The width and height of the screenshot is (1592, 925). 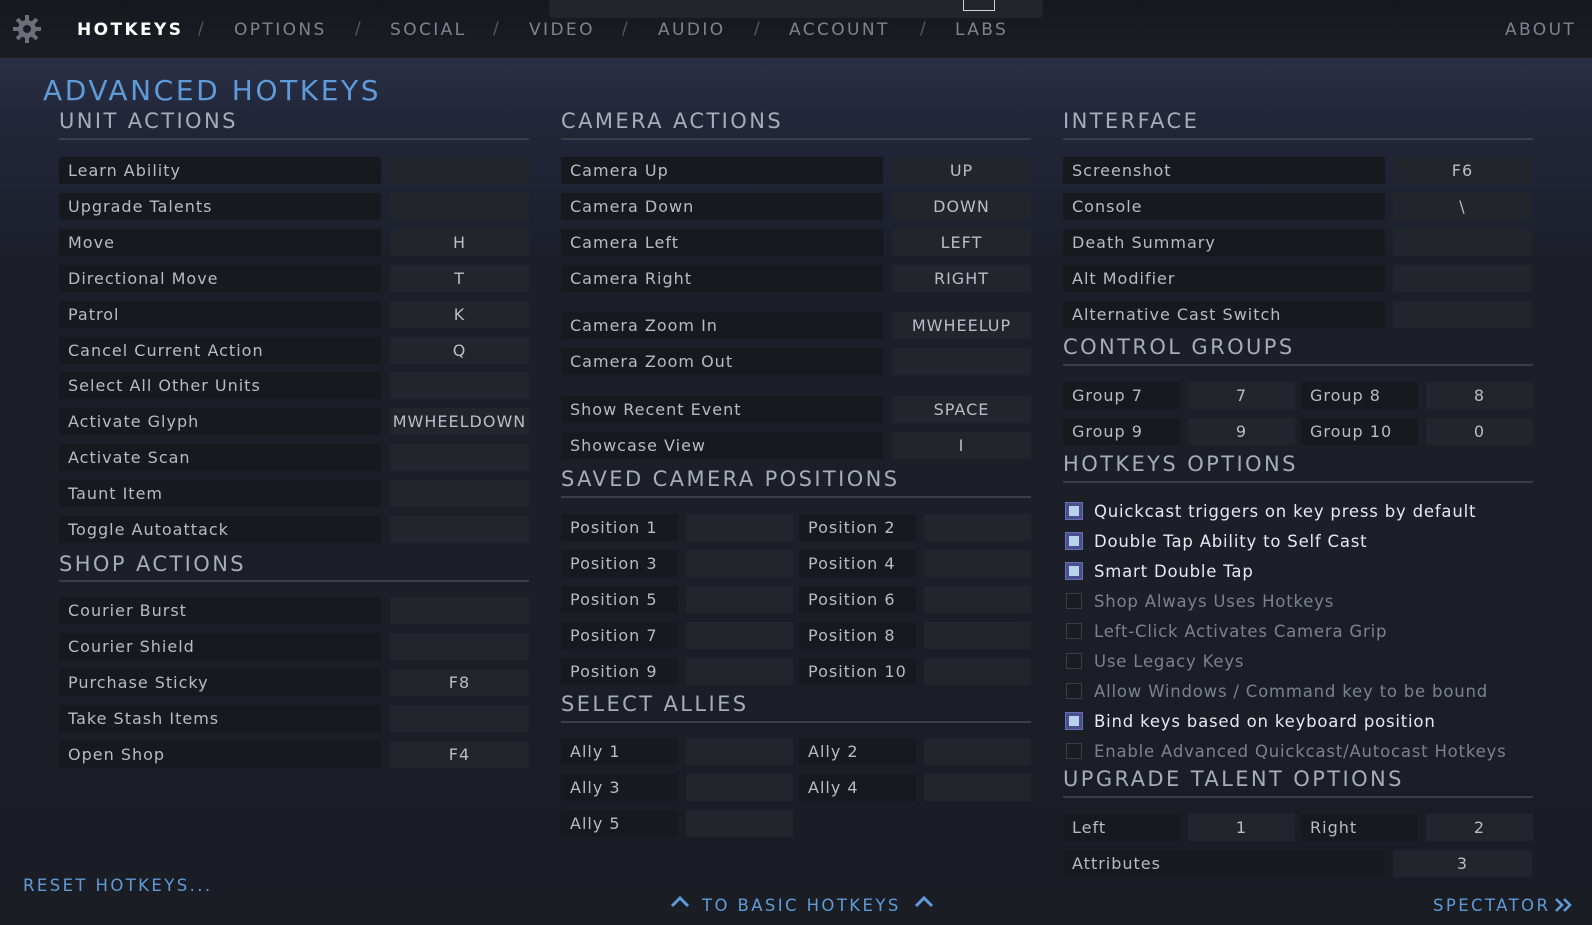 I want to click on hotkey-binding-field: MWHEELDOWN, so click(x=459, y=422).